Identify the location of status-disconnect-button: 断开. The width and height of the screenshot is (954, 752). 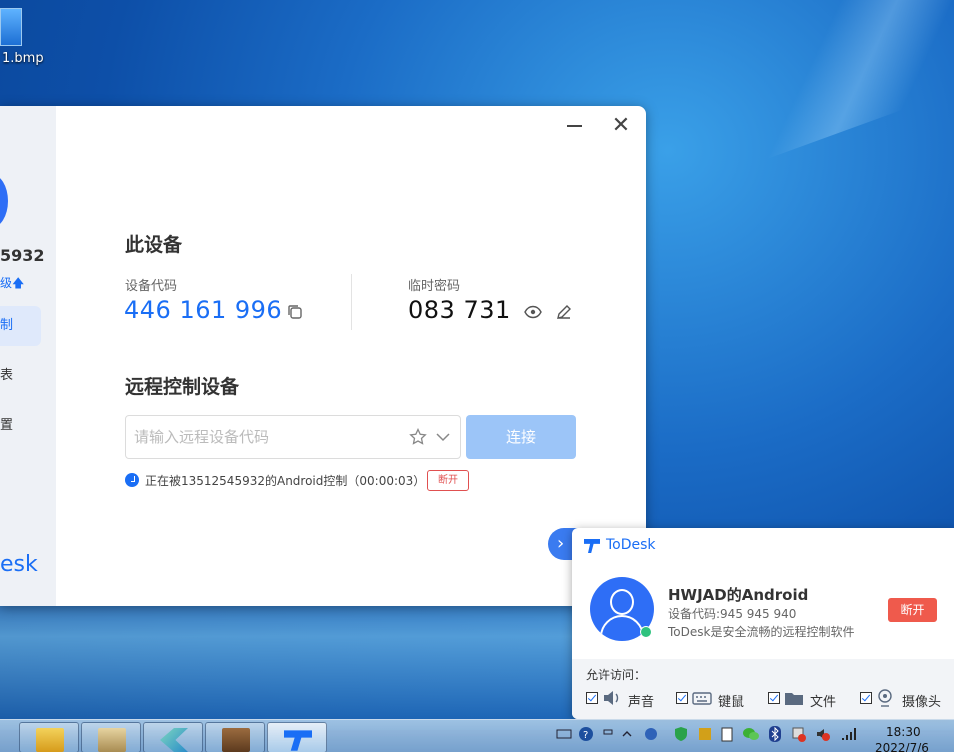
(448, 480).